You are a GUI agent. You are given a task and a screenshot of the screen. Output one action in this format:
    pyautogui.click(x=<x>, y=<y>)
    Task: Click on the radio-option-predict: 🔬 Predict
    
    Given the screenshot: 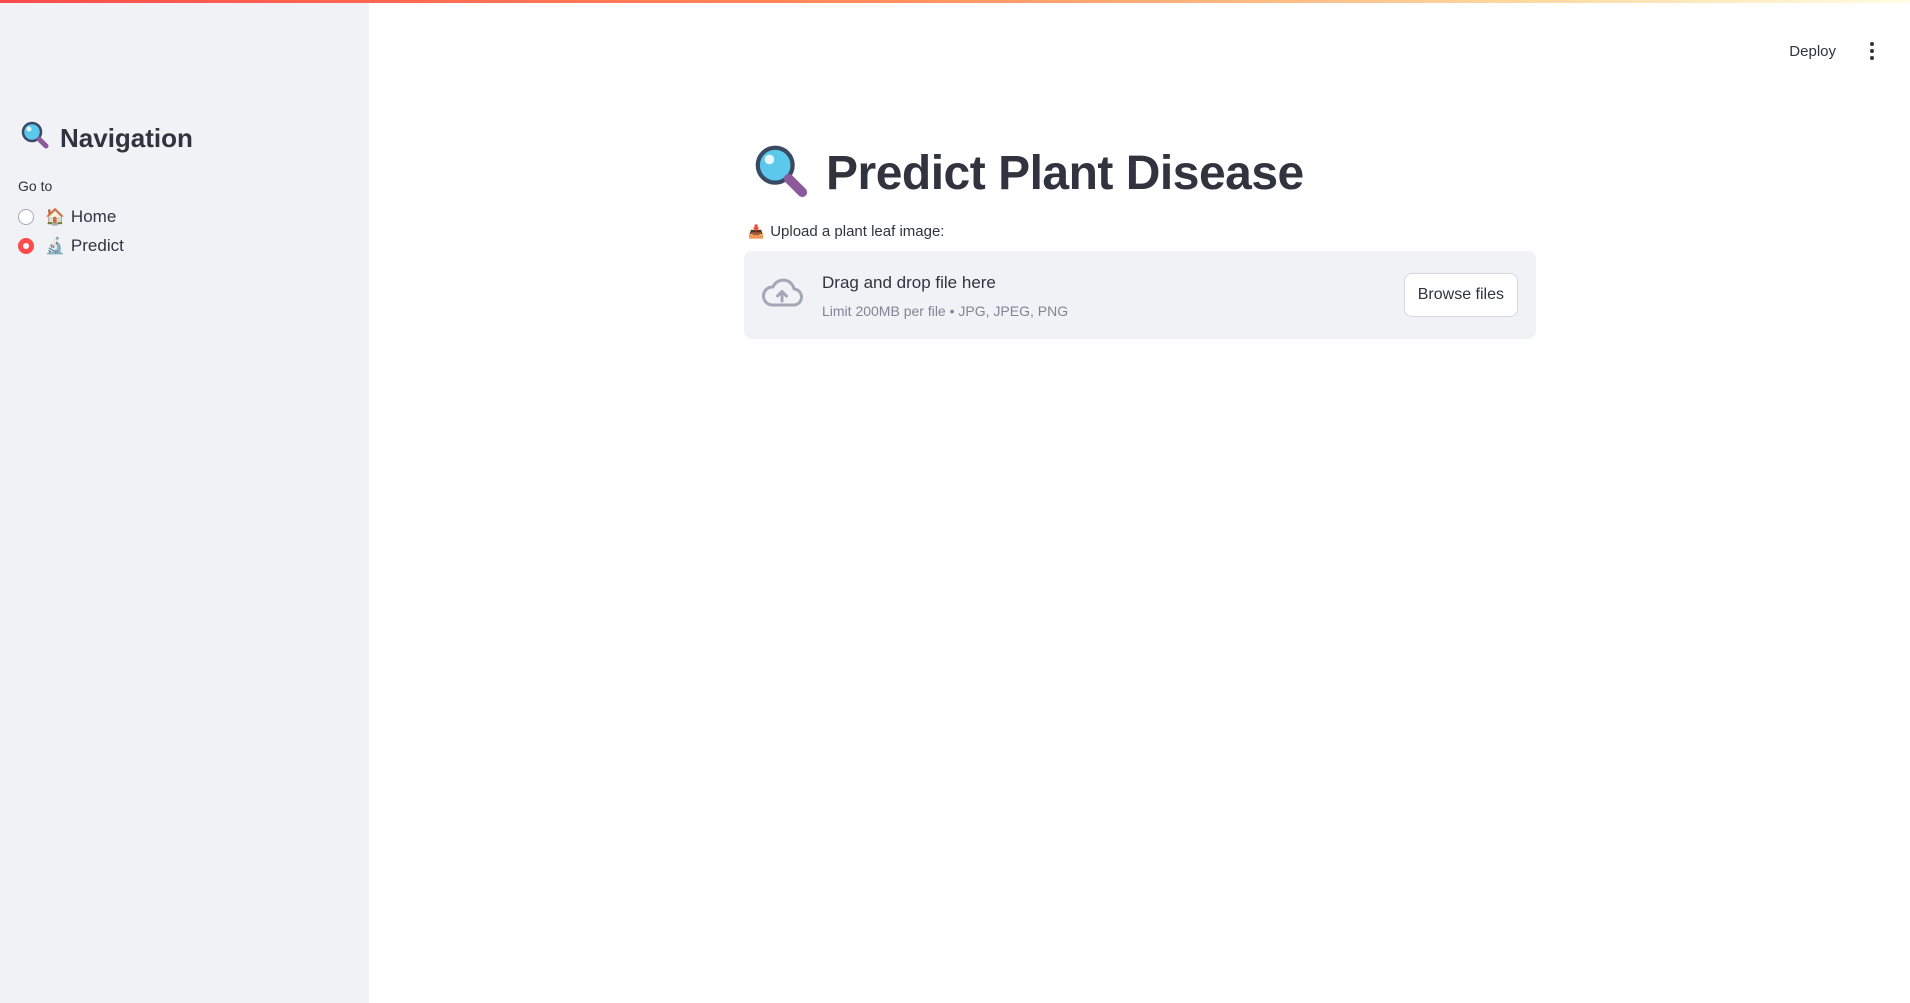 What is the action you would take?
    pyautogui.click(x=71, y=245)
    